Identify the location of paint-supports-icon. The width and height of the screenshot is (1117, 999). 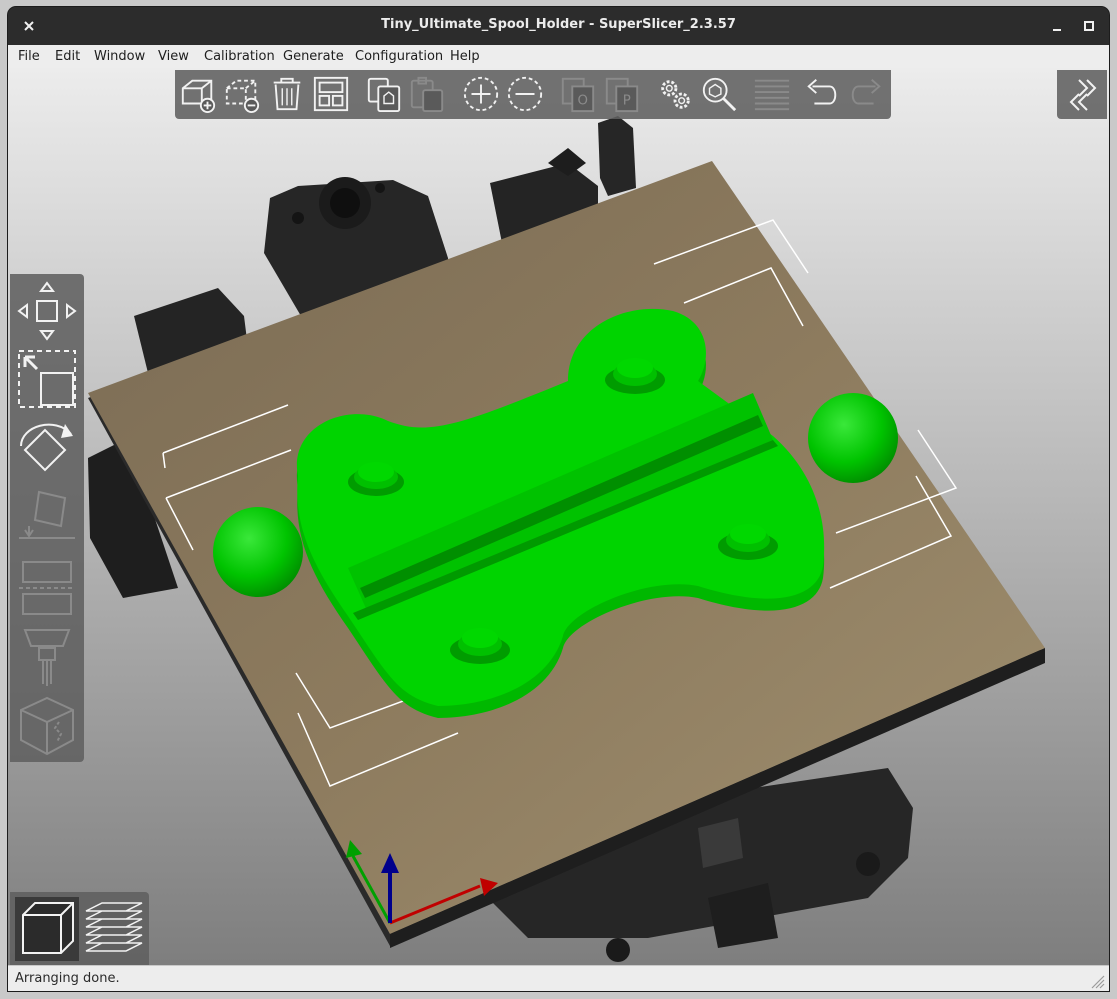
(47, 658).